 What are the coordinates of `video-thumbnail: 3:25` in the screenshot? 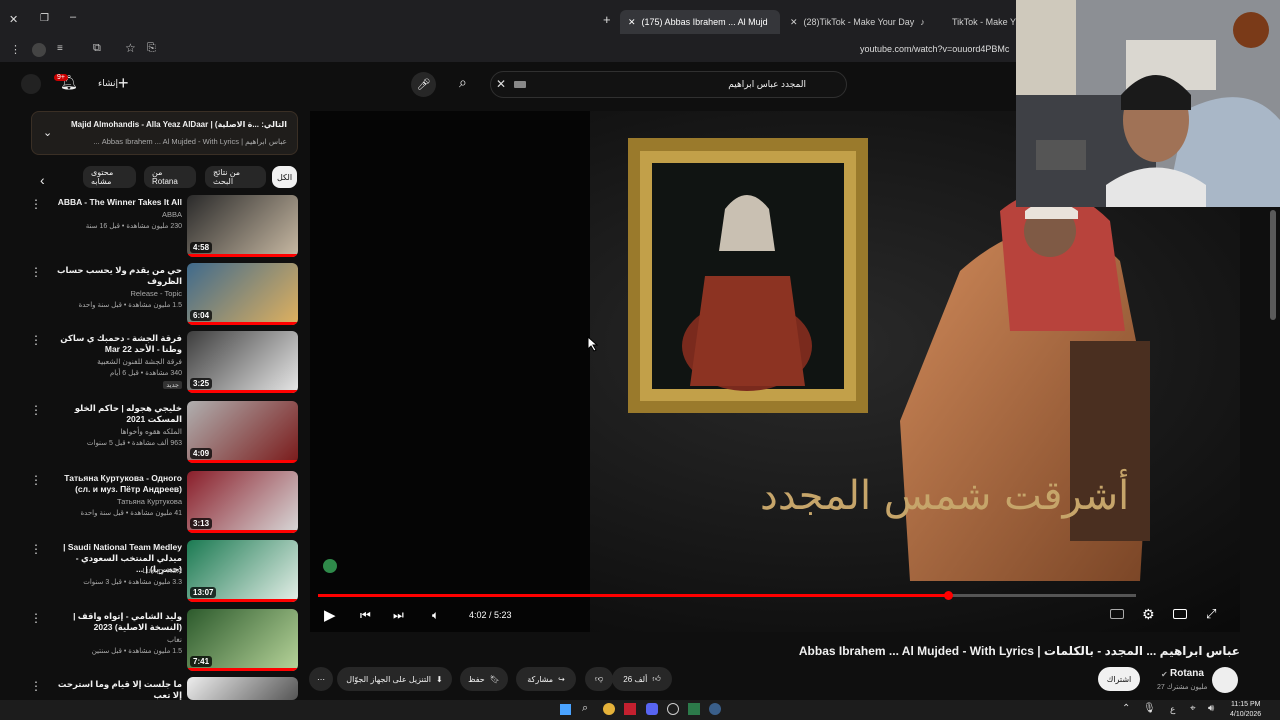 It's located at (242, 362).